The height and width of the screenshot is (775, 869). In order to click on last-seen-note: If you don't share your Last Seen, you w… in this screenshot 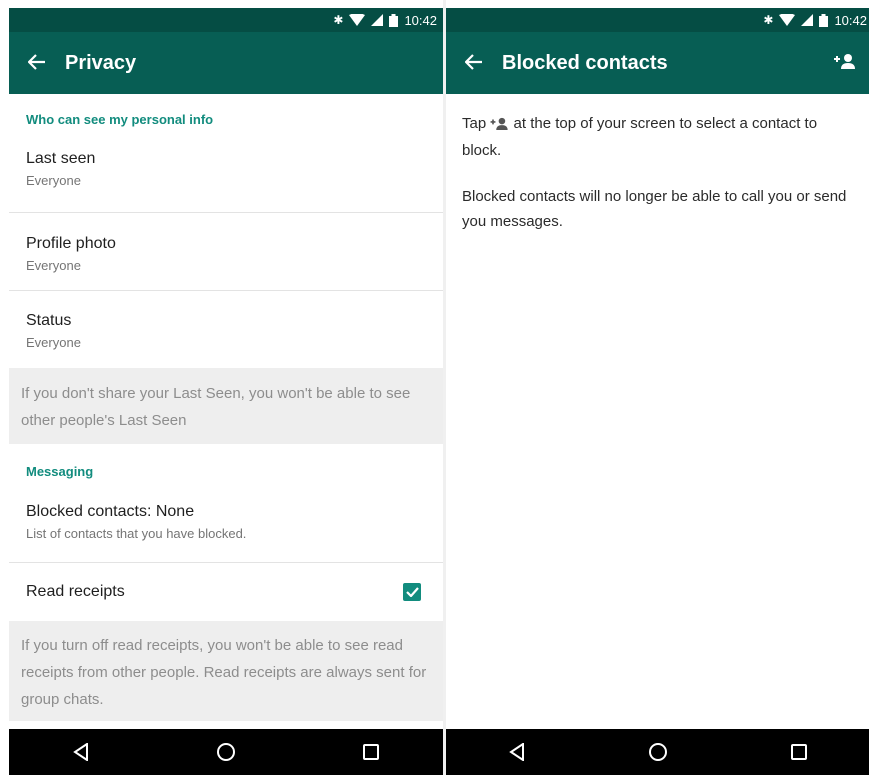, I will do `click(226, 406)`.